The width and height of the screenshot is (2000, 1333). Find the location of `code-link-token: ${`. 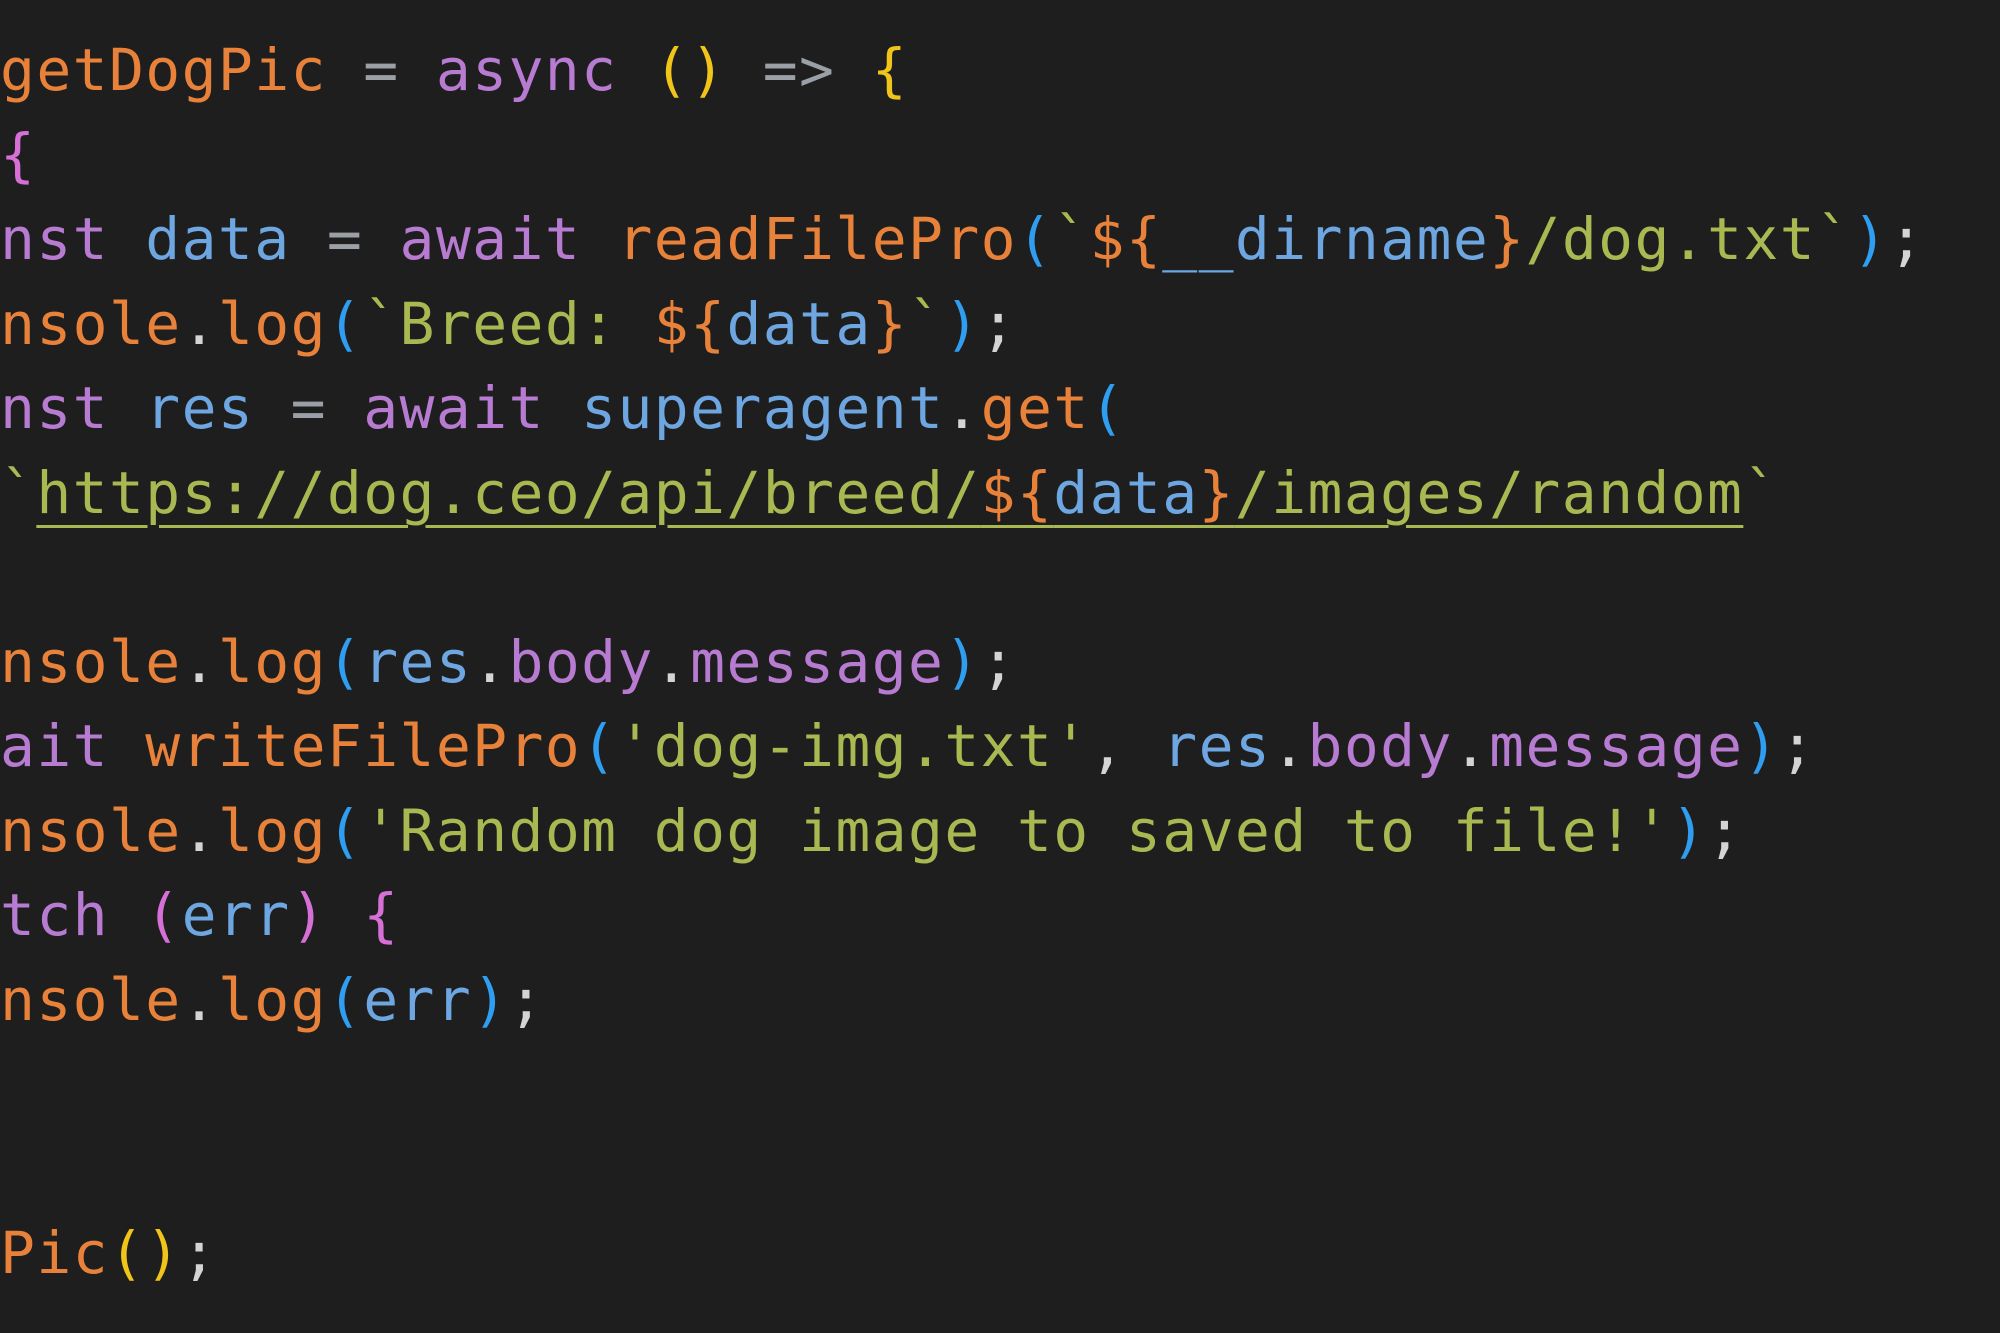

code-link-token: ${ is located at coordinates (1017, 493).